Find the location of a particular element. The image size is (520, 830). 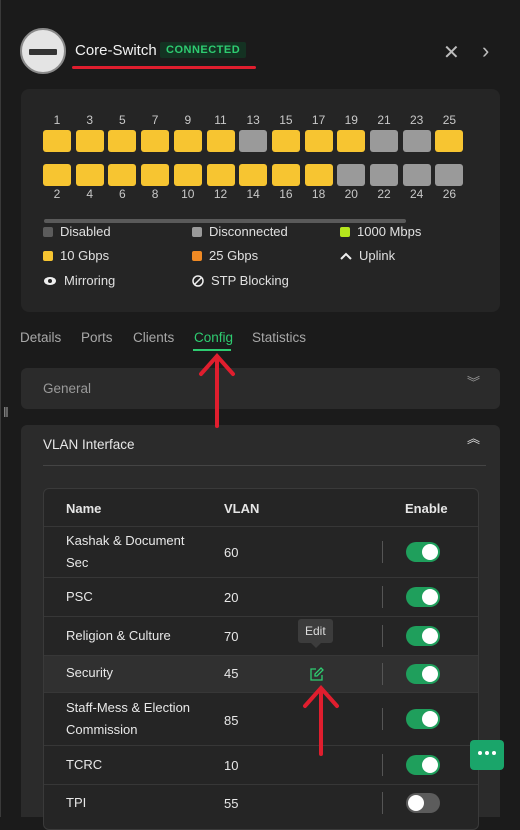

legend-label: Disconnected is located at coordinates (248, 231).